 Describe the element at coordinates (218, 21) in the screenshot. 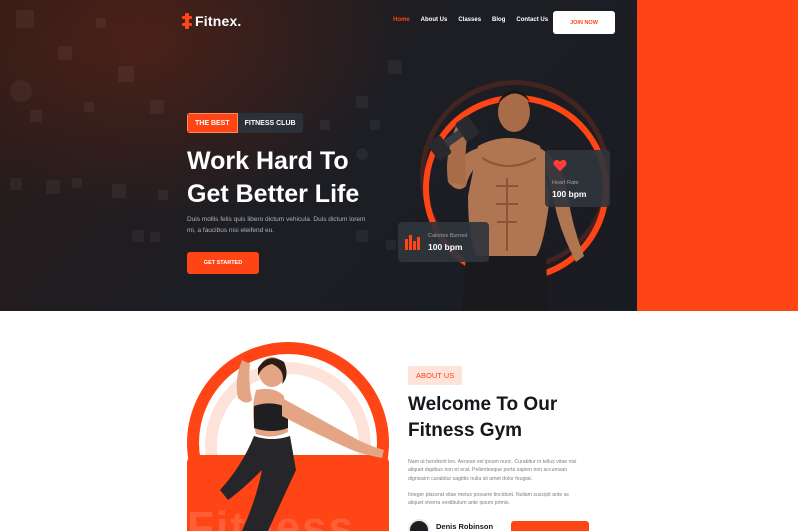

I see `logo-text: Fitnex.` at that location.